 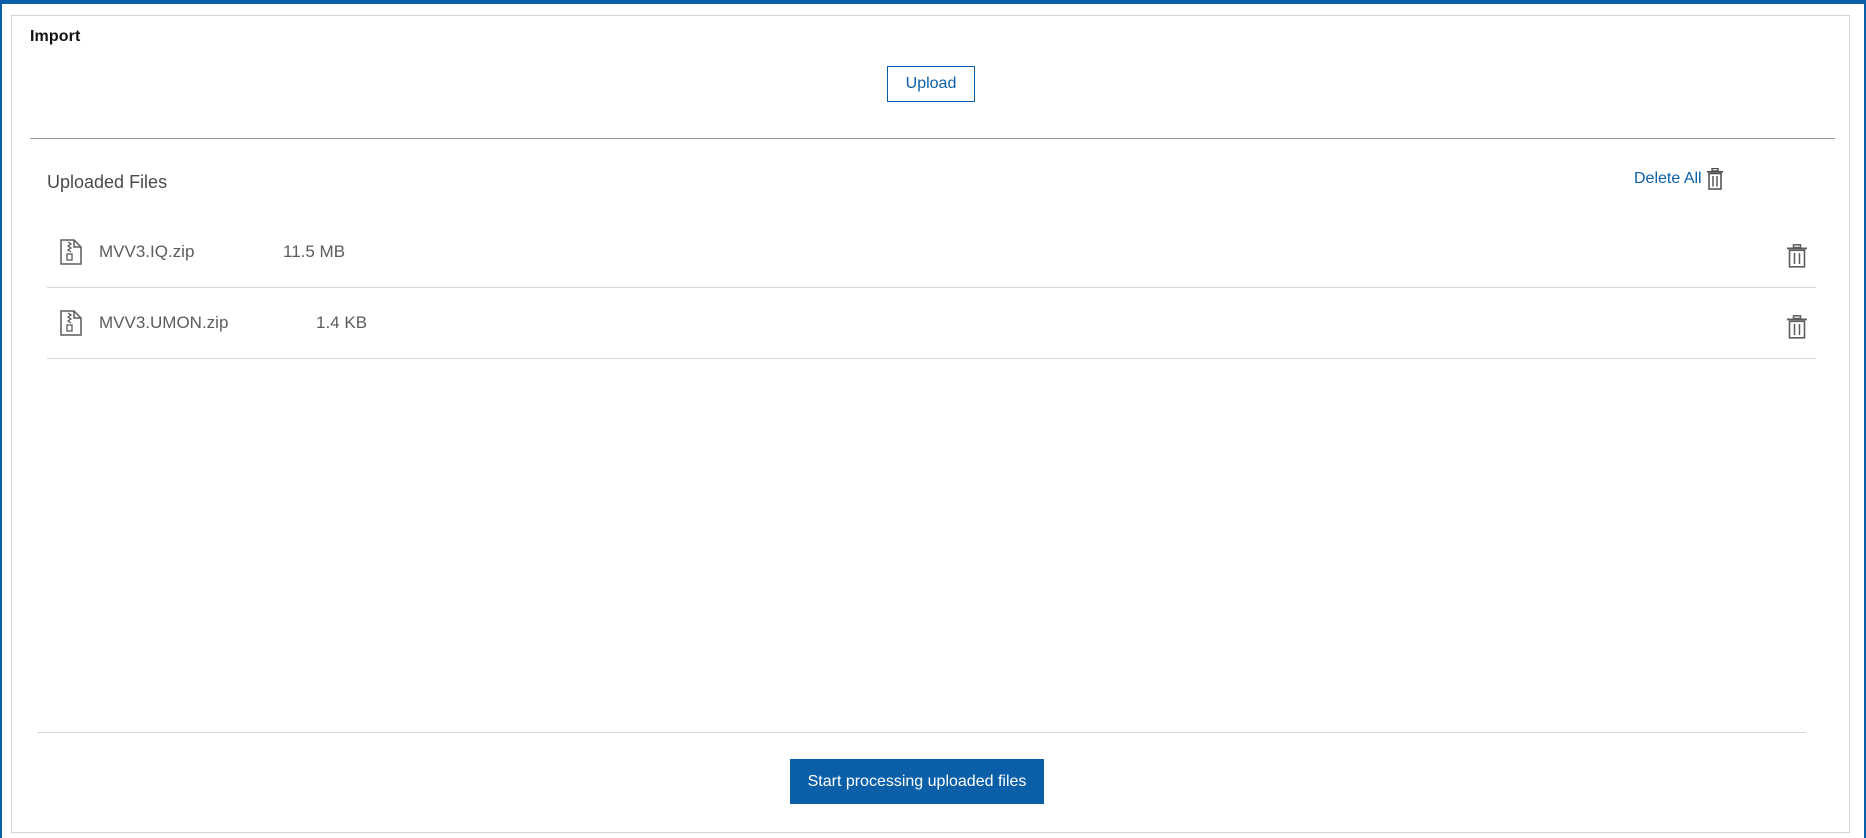 I want to click on list-item: MVV3.UMON.zip 1.4 KB, so click(x=931, y=323).